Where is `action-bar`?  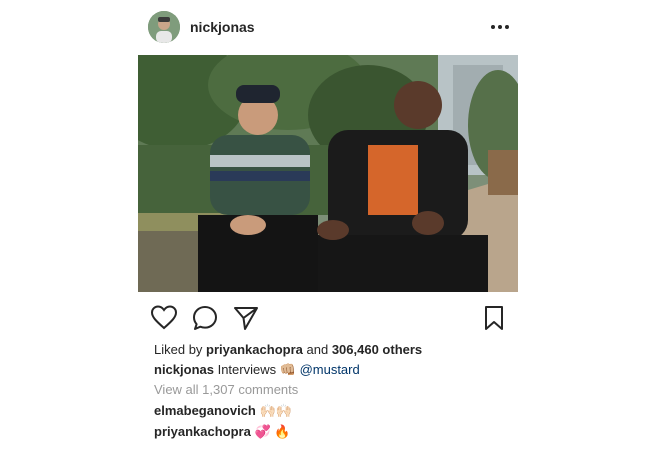
action-bar is located at coordinates (330, 319).